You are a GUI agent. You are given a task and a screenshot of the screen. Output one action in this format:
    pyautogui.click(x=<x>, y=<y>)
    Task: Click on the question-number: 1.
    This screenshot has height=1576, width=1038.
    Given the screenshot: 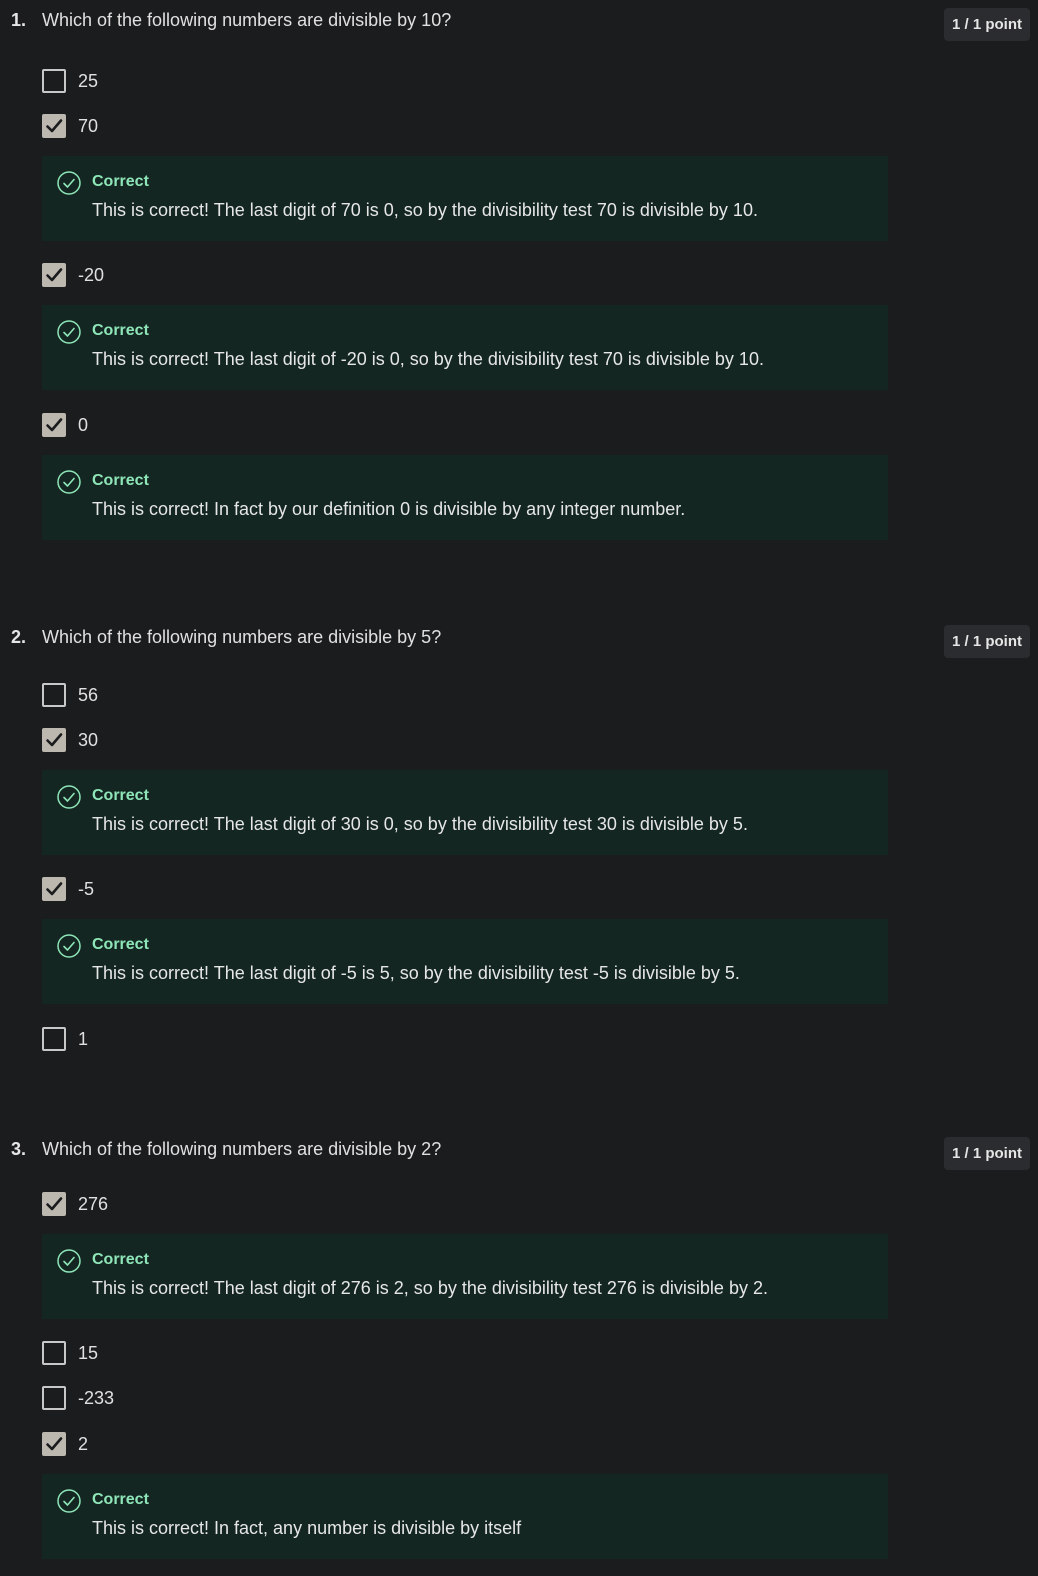 What is the action you would take?
    pyautogui.click(x=19, y=20)
    